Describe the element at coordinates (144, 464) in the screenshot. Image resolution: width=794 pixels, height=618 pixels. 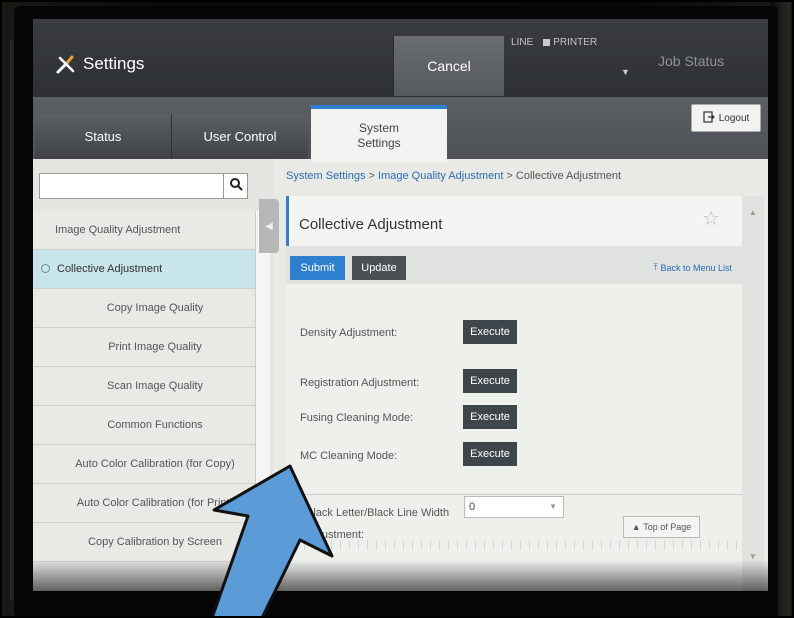
I see `sidebar-item-auto-color-calibration-copy: Auto Color Calibration (for Copy)` at that location.